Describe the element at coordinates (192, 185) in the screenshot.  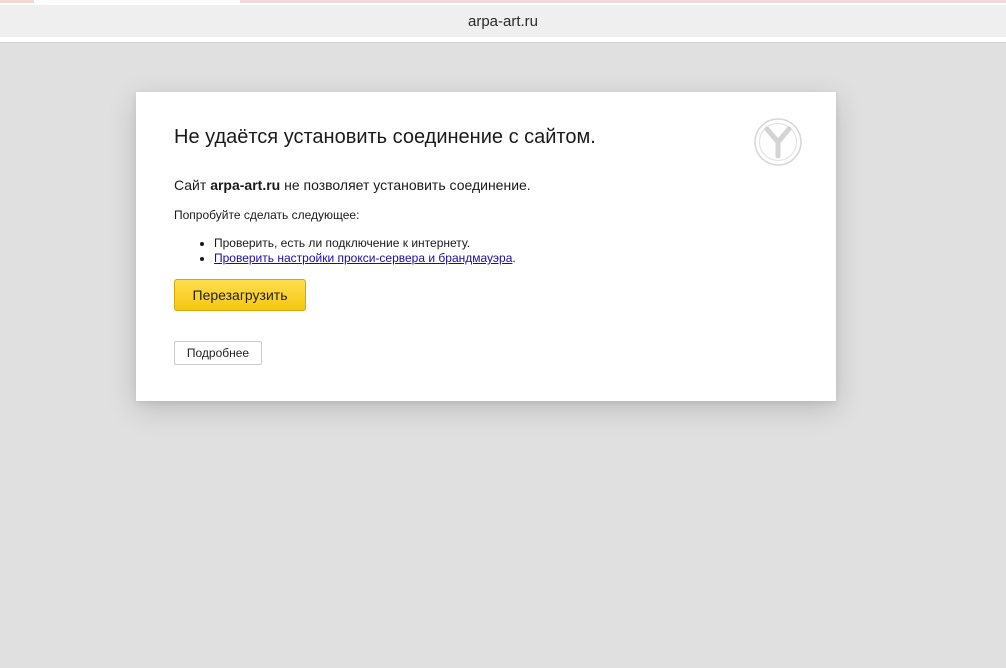
I see `description-prefix: Сайт` at that location.